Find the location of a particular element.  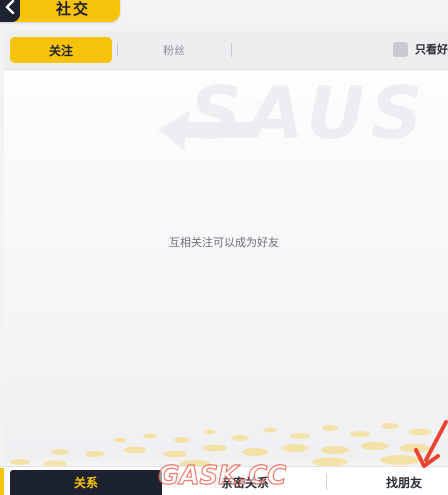

back-button is located at coordinates (10, 11).